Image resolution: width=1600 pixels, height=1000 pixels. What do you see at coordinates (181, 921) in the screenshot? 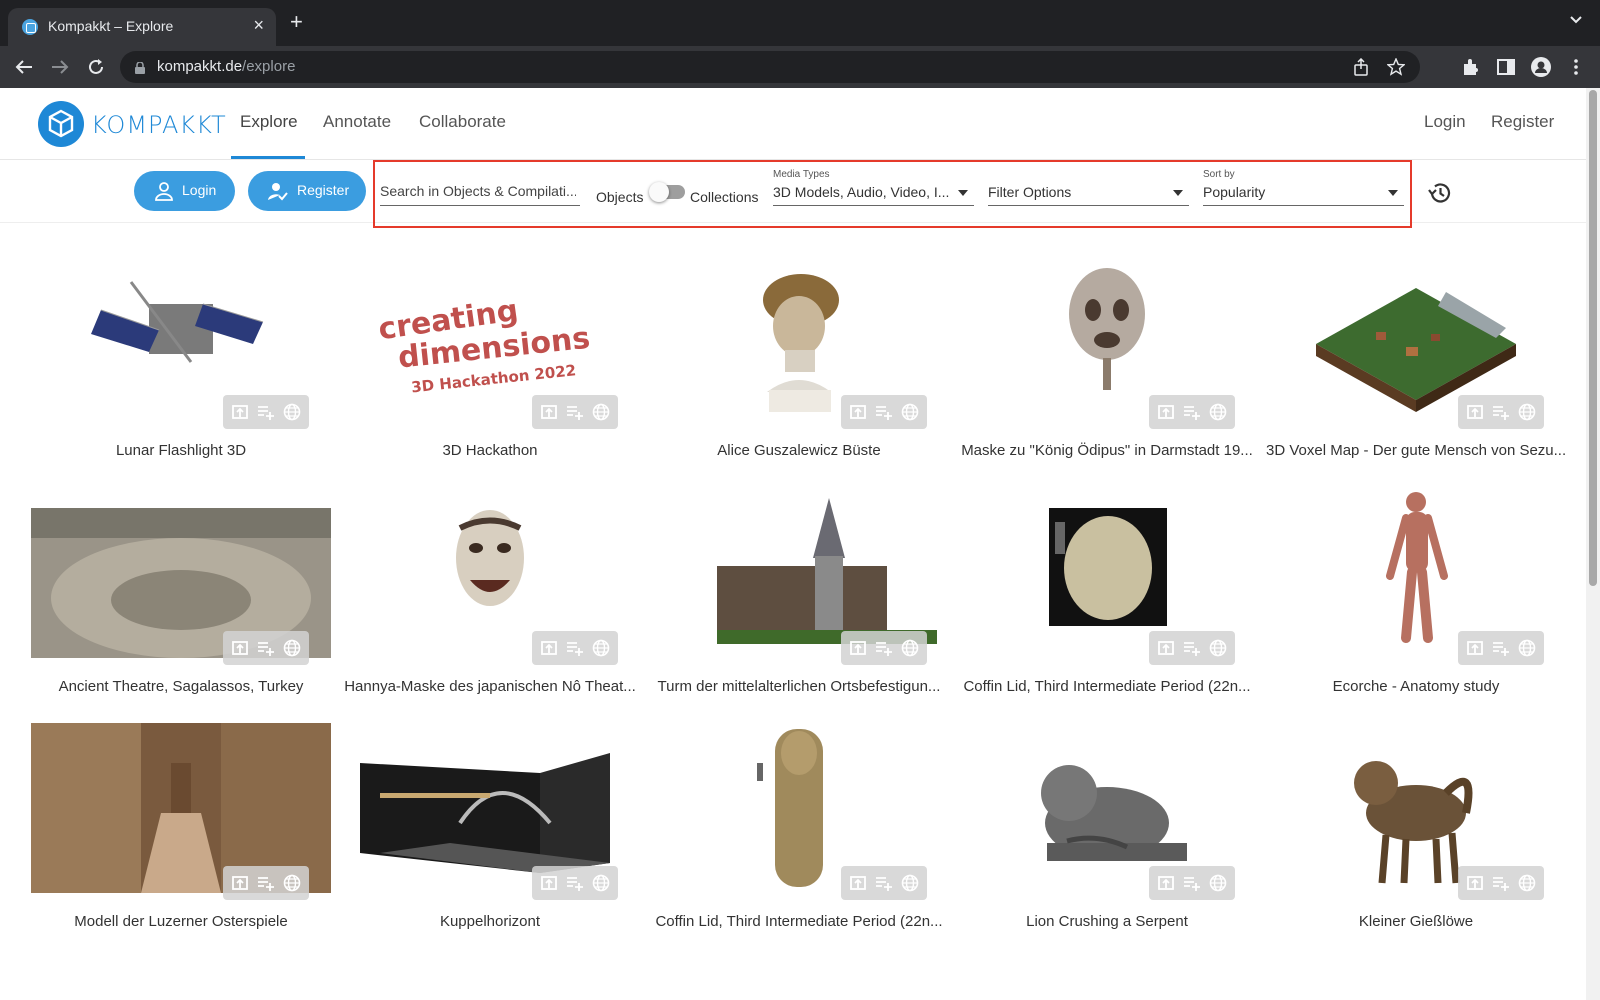
I see `object-title: Modell der Luzerner Osterspiele` at bounding box center [181, 921].